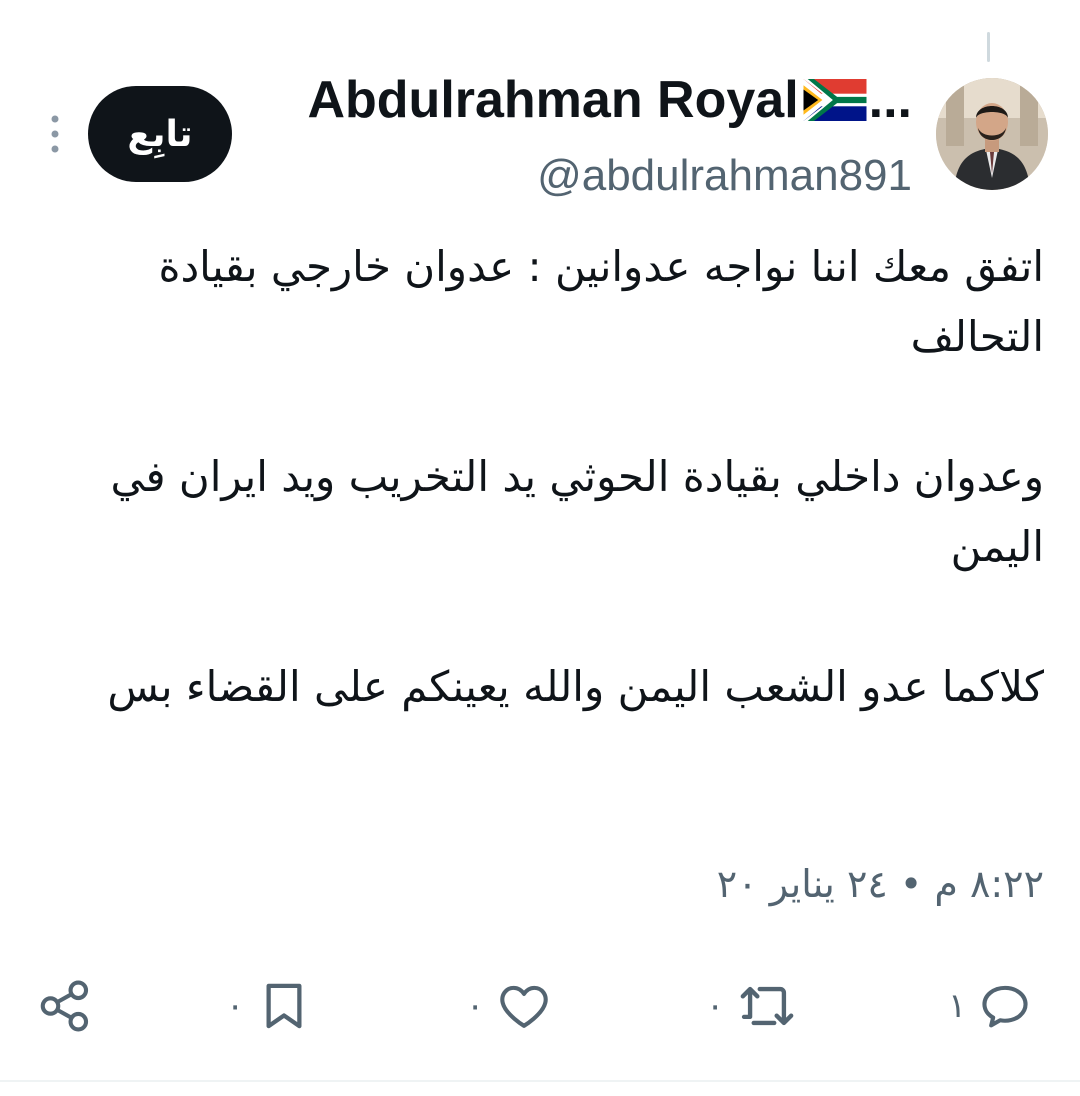  What do you see at coordinates (552, 100) in the screenshot?
I see `author-display-name: Abdulrahman Royal` at bounding box center [552, 100].